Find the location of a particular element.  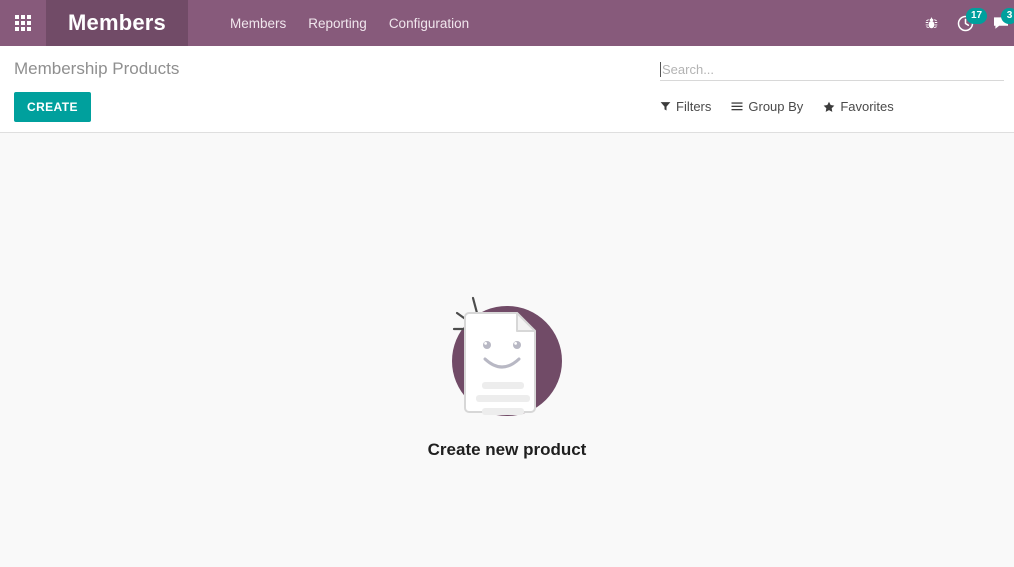

empty-state: Create new product is located at coordinates (507, 371).